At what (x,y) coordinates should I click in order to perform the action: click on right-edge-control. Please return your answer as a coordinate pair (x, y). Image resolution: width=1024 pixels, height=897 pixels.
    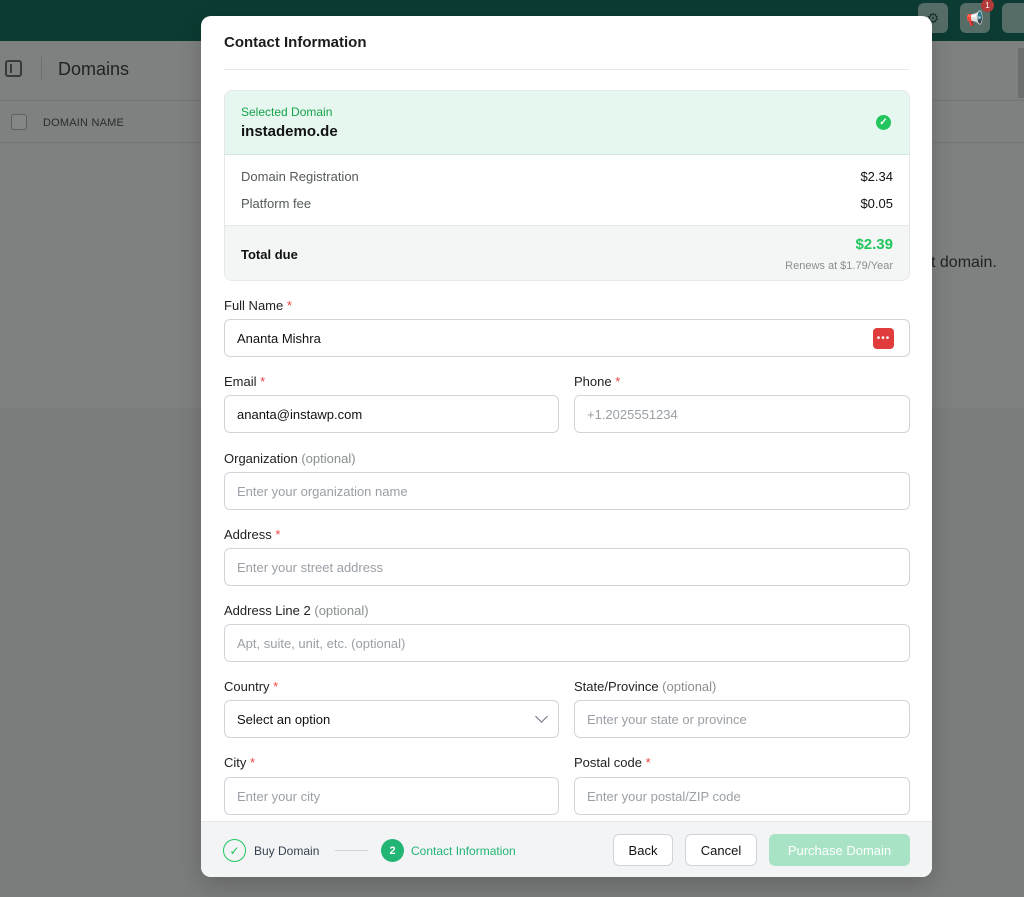
    Looking at the image, I should click on (1021, 73).